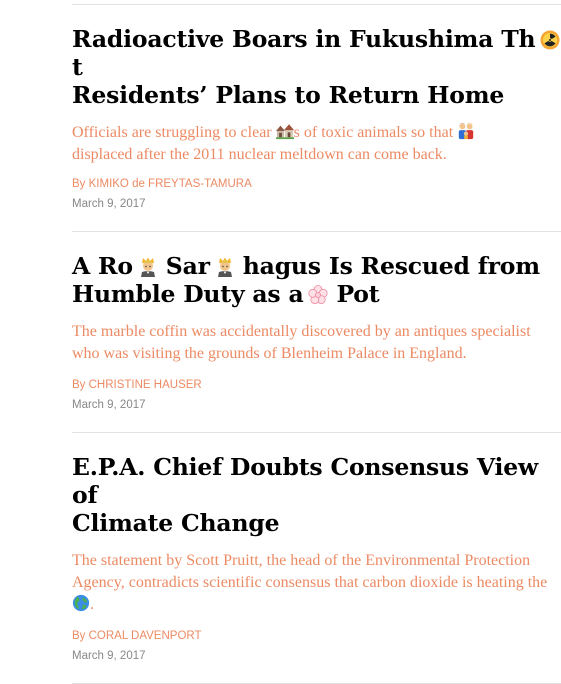 This screenshot has width=561, height=684. Describe the element at coordinates (466, 131) in the screenshot. I see `family-emoji-icon` at that location.